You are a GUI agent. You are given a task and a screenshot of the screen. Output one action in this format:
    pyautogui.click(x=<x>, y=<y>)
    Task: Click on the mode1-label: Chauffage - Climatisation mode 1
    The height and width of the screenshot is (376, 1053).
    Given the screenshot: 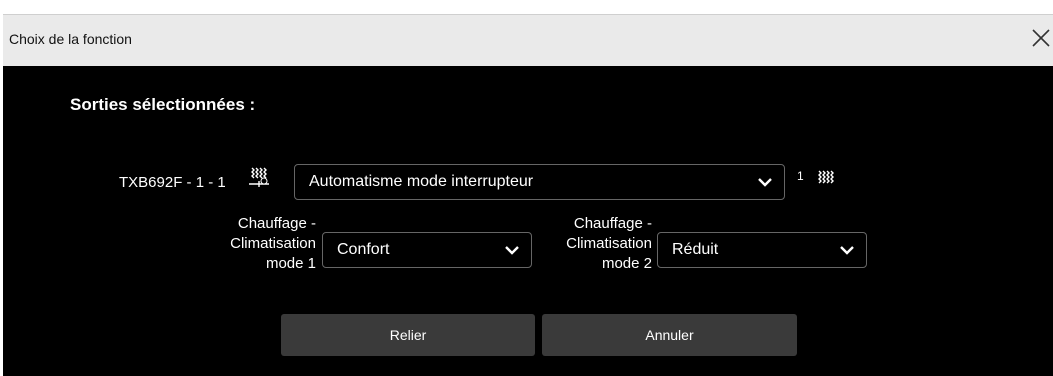 What is the action you would take?
    pyautogui.click(x=254, y=244)
    